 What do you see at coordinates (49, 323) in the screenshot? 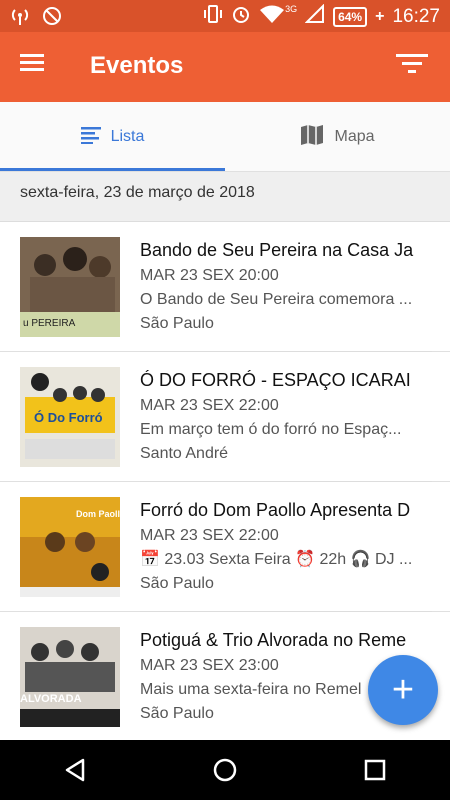
I see `thumb-caption: u PEREIRA` at bounding box center [49, 323].